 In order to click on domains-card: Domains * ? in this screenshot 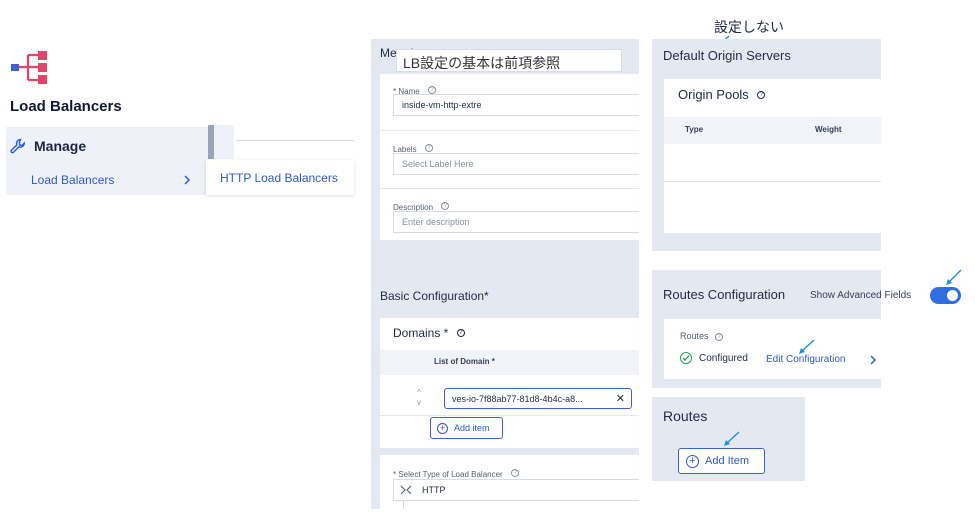, I will do `click(509, 383)`.